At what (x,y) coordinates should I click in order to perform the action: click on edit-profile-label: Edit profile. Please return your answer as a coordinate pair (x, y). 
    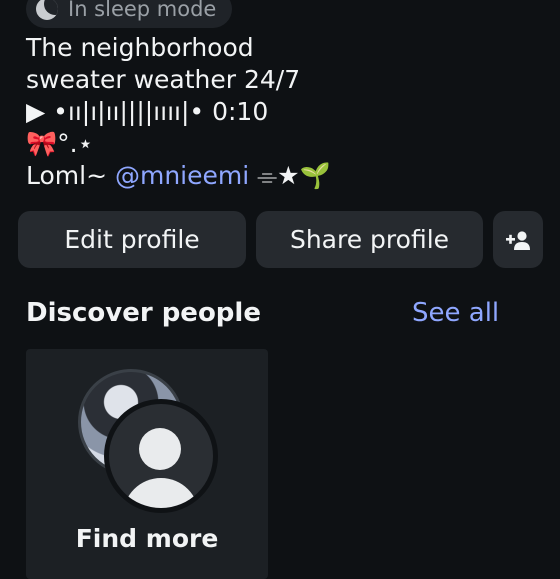
    Looking at the image, I should click on (132, 239).